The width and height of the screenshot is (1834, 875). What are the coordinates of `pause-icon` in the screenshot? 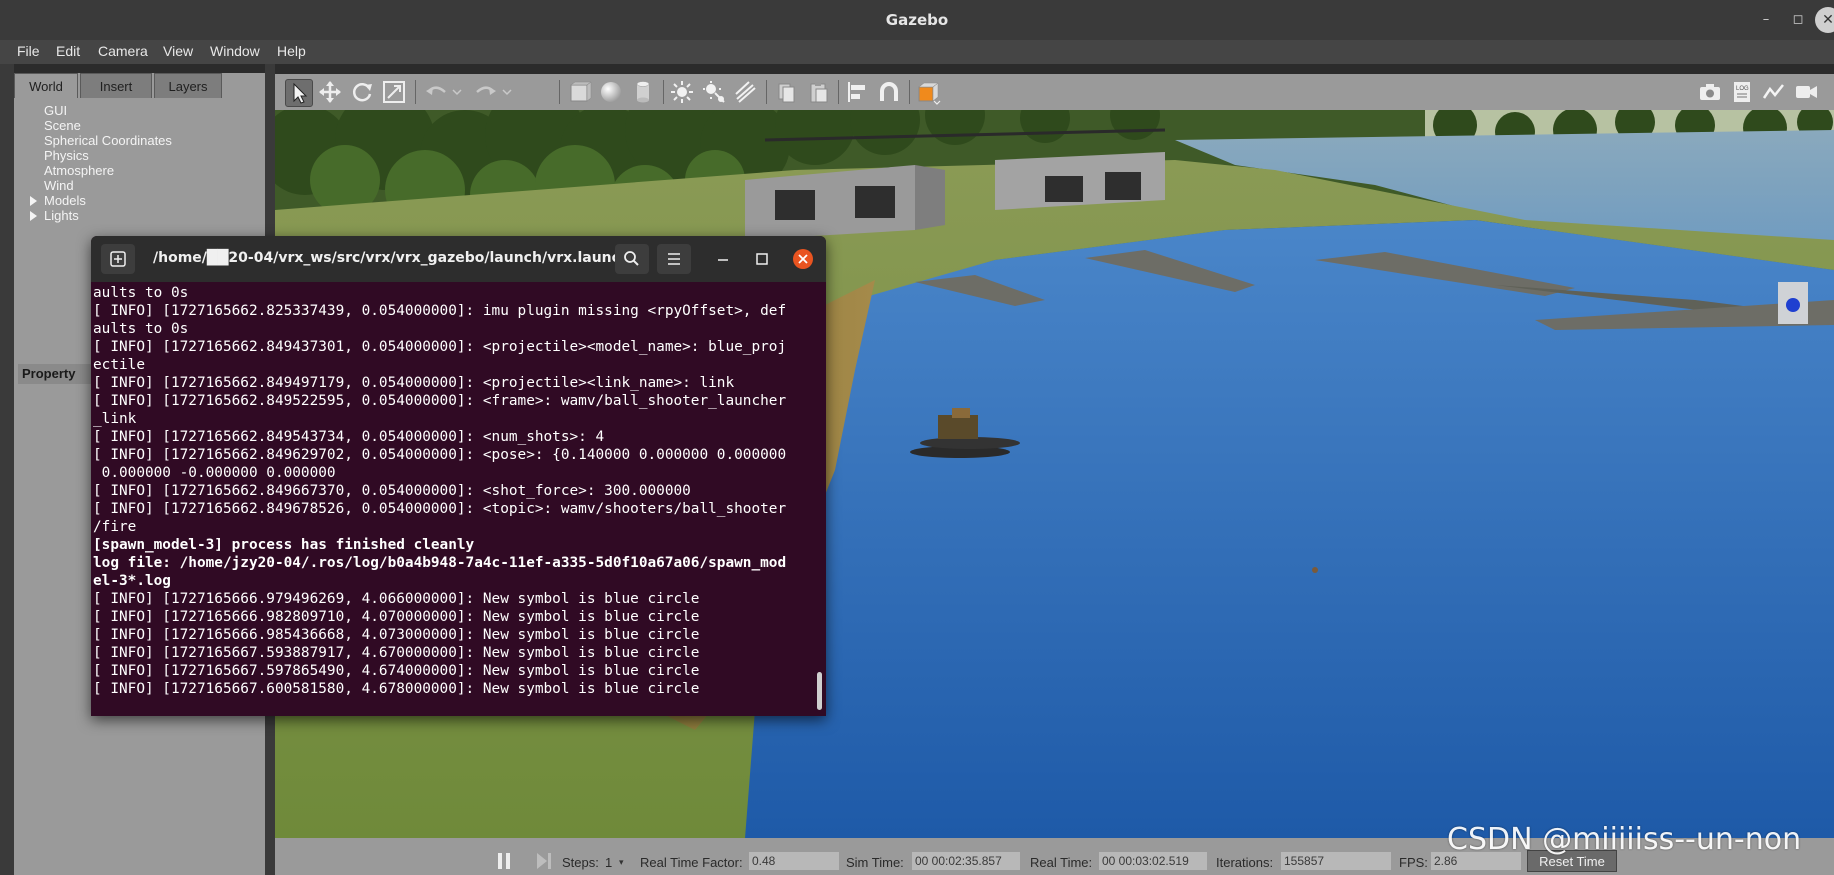 It's located at (505, 863).